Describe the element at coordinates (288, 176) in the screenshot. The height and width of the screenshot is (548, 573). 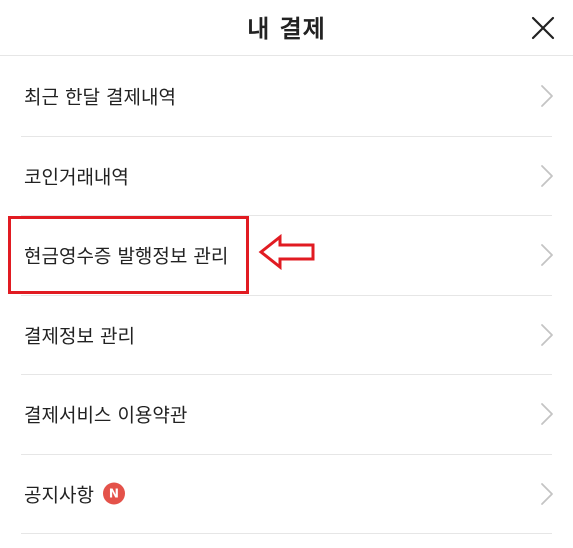
I see `menu-item-coin-transactions: 코인거래내역` at that location.